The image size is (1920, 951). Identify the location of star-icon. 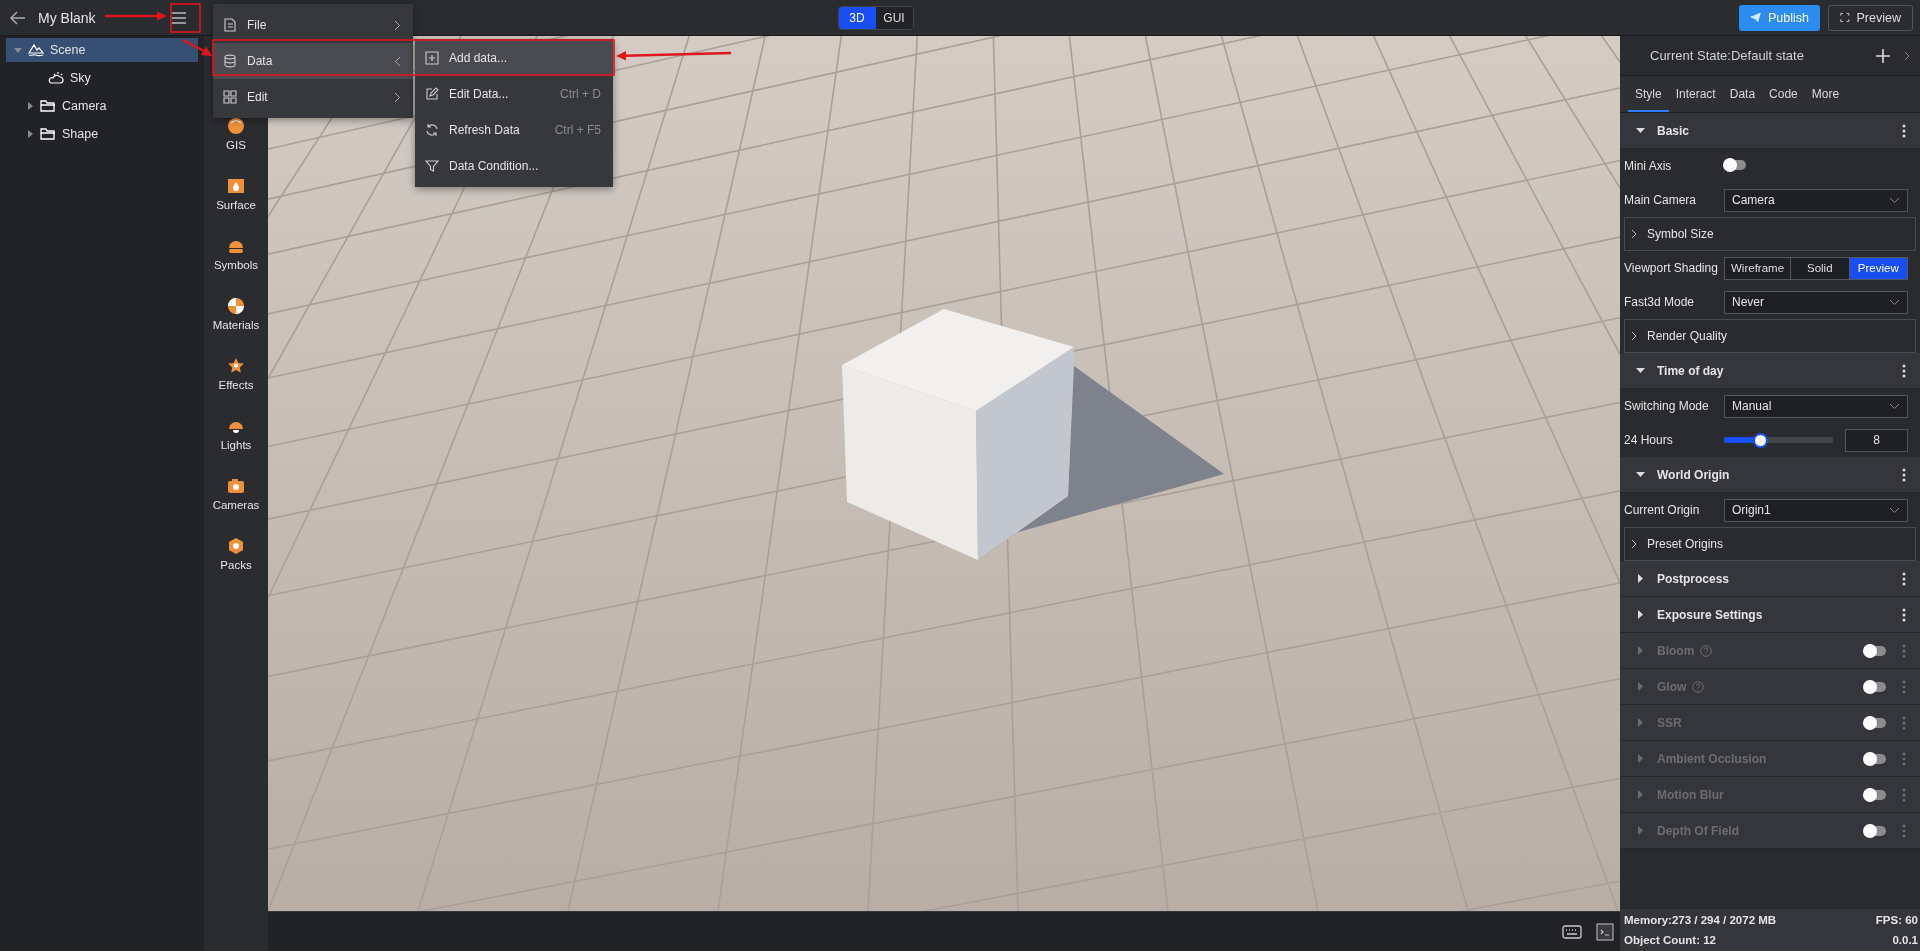
(236, 366).